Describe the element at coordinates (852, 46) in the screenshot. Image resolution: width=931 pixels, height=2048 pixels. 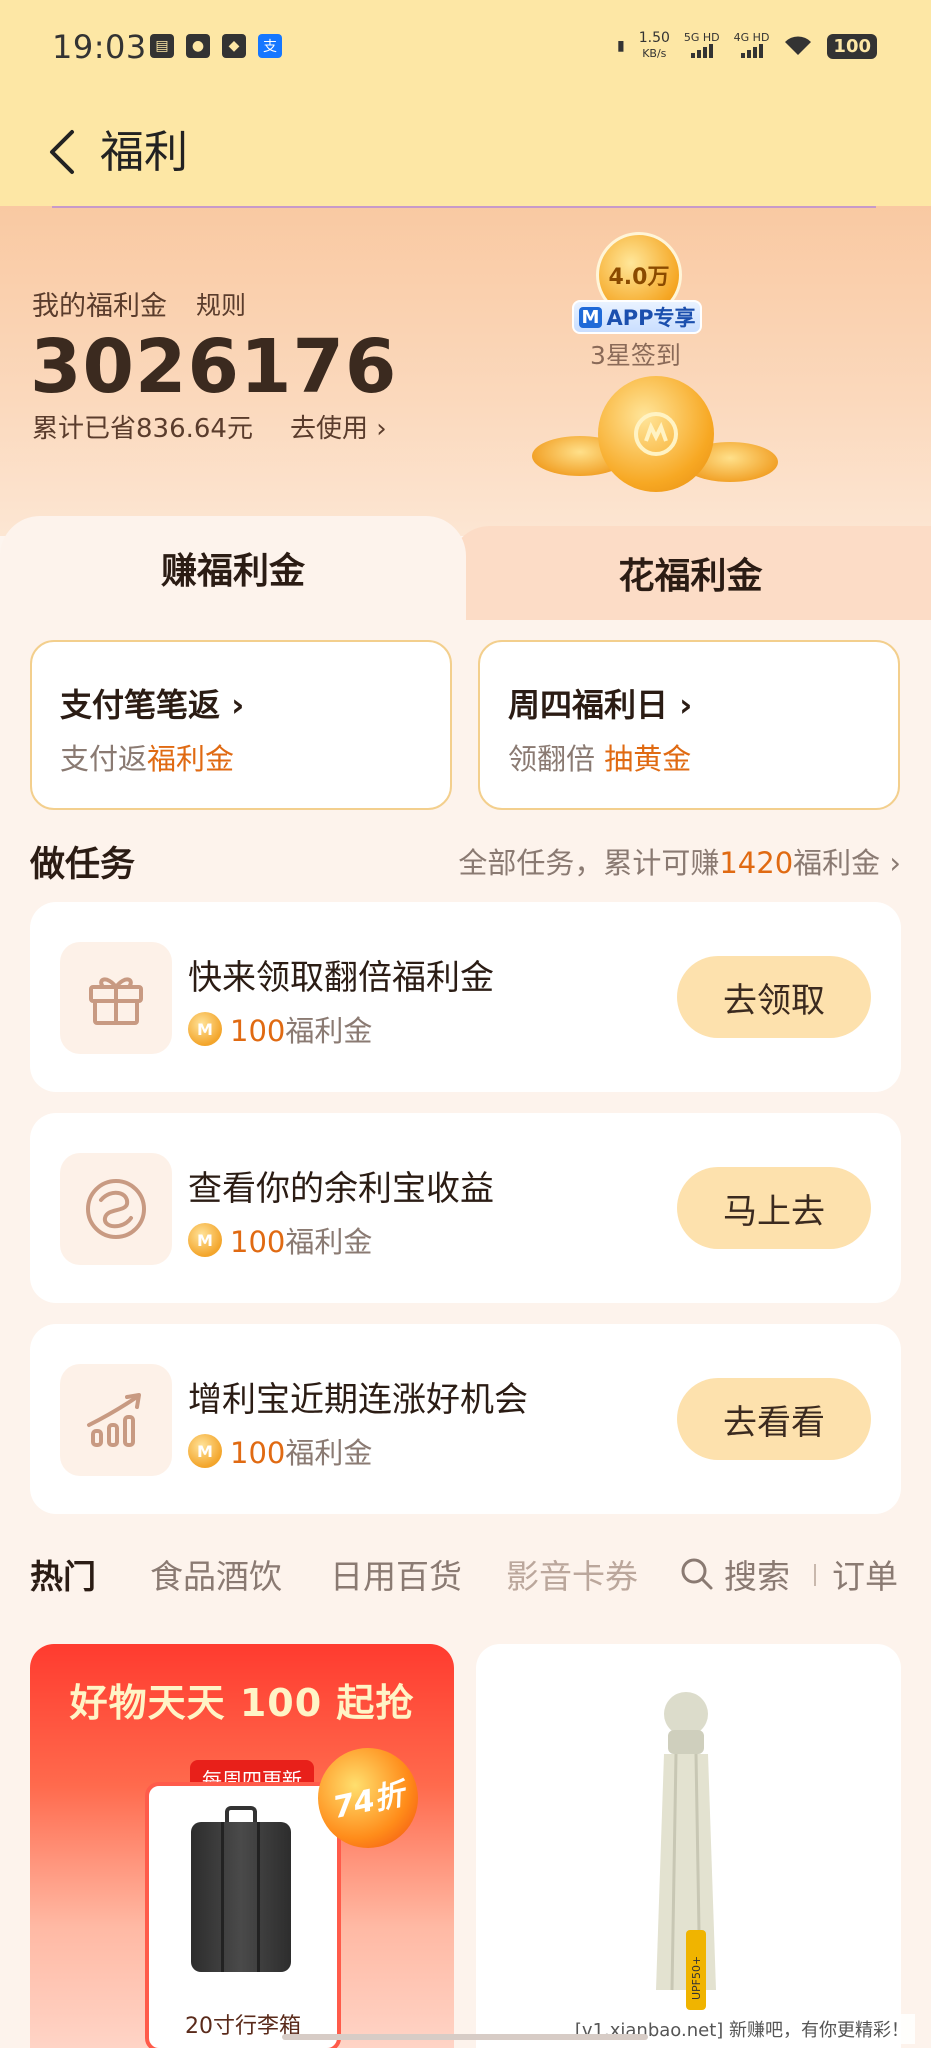
I see `battery-icon: 100` at that location.